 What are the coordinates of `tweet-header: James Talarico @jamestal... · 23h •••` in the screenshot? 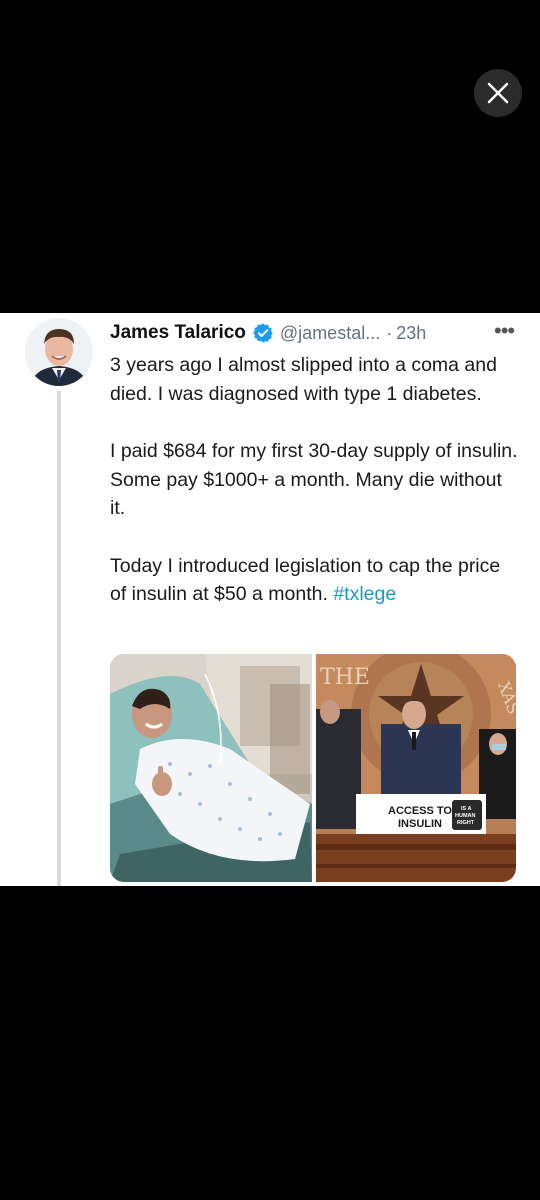 It's located at (320, 333).